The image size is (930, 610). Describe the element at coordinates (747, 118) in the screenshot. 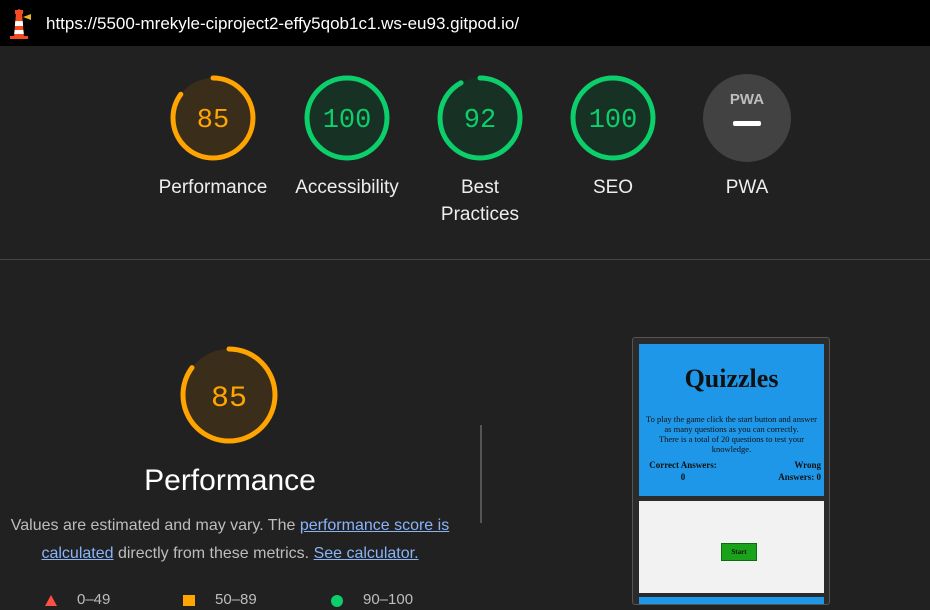

I see `pwa-badge-icon: PWA` at that location.